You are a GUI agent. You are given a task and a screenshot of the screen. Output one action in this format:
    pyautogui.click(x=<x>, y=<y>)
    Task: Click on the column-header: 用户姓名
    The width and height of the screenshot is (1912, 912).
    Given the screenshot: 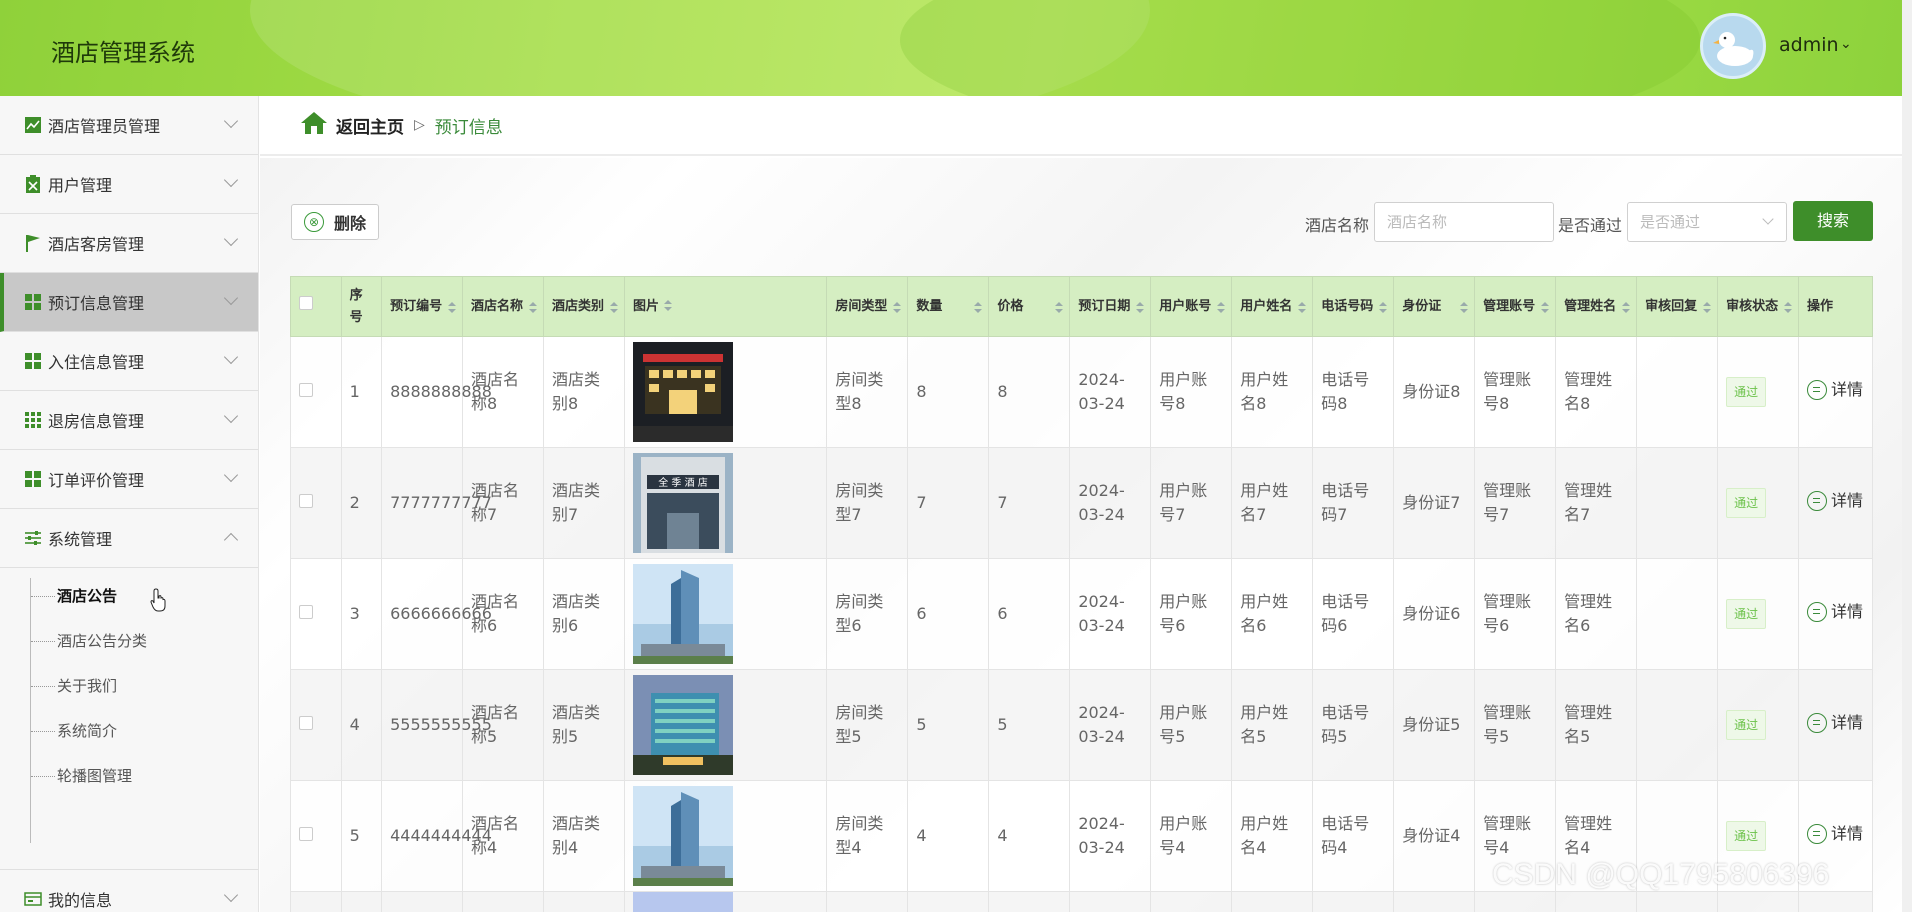 What is the action you would take?
    pyautogui.click(x=1272, y=306)
    